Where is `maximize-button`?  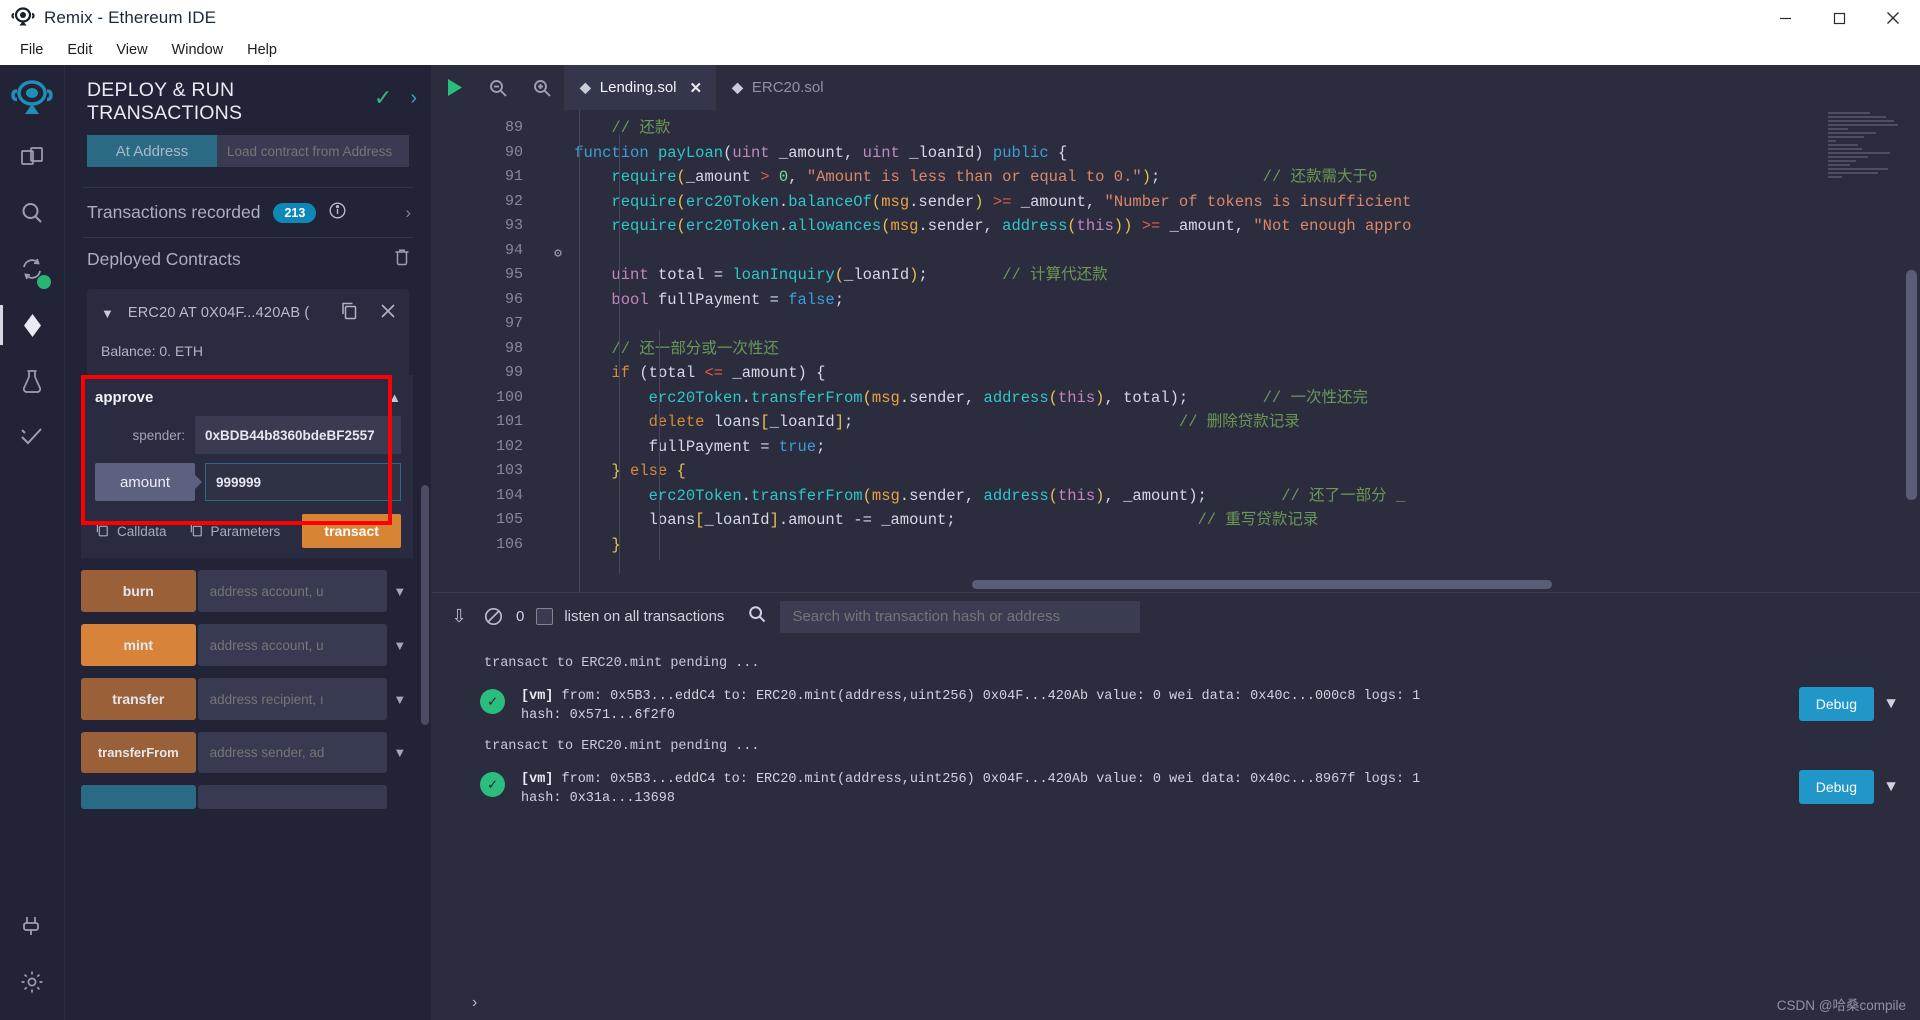 maximize-button is located at coordinates (1839, 18).